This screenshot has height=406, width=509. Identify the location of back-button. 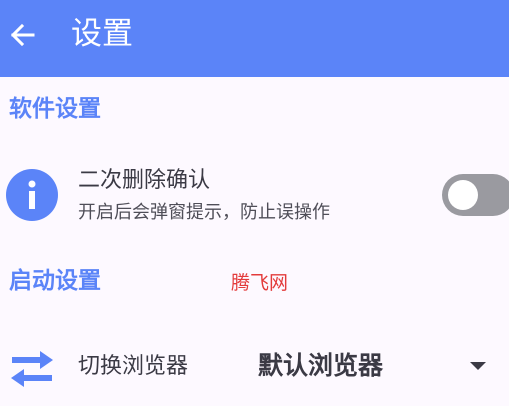
(22, 35).